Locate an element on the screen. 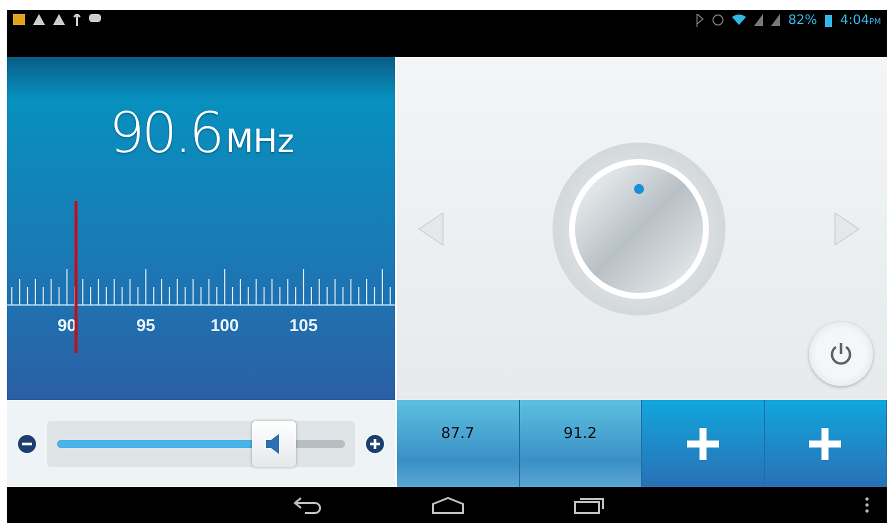 The height and width of the screenshot is (523, 887). power-icon is located at coordinates (841, 354).